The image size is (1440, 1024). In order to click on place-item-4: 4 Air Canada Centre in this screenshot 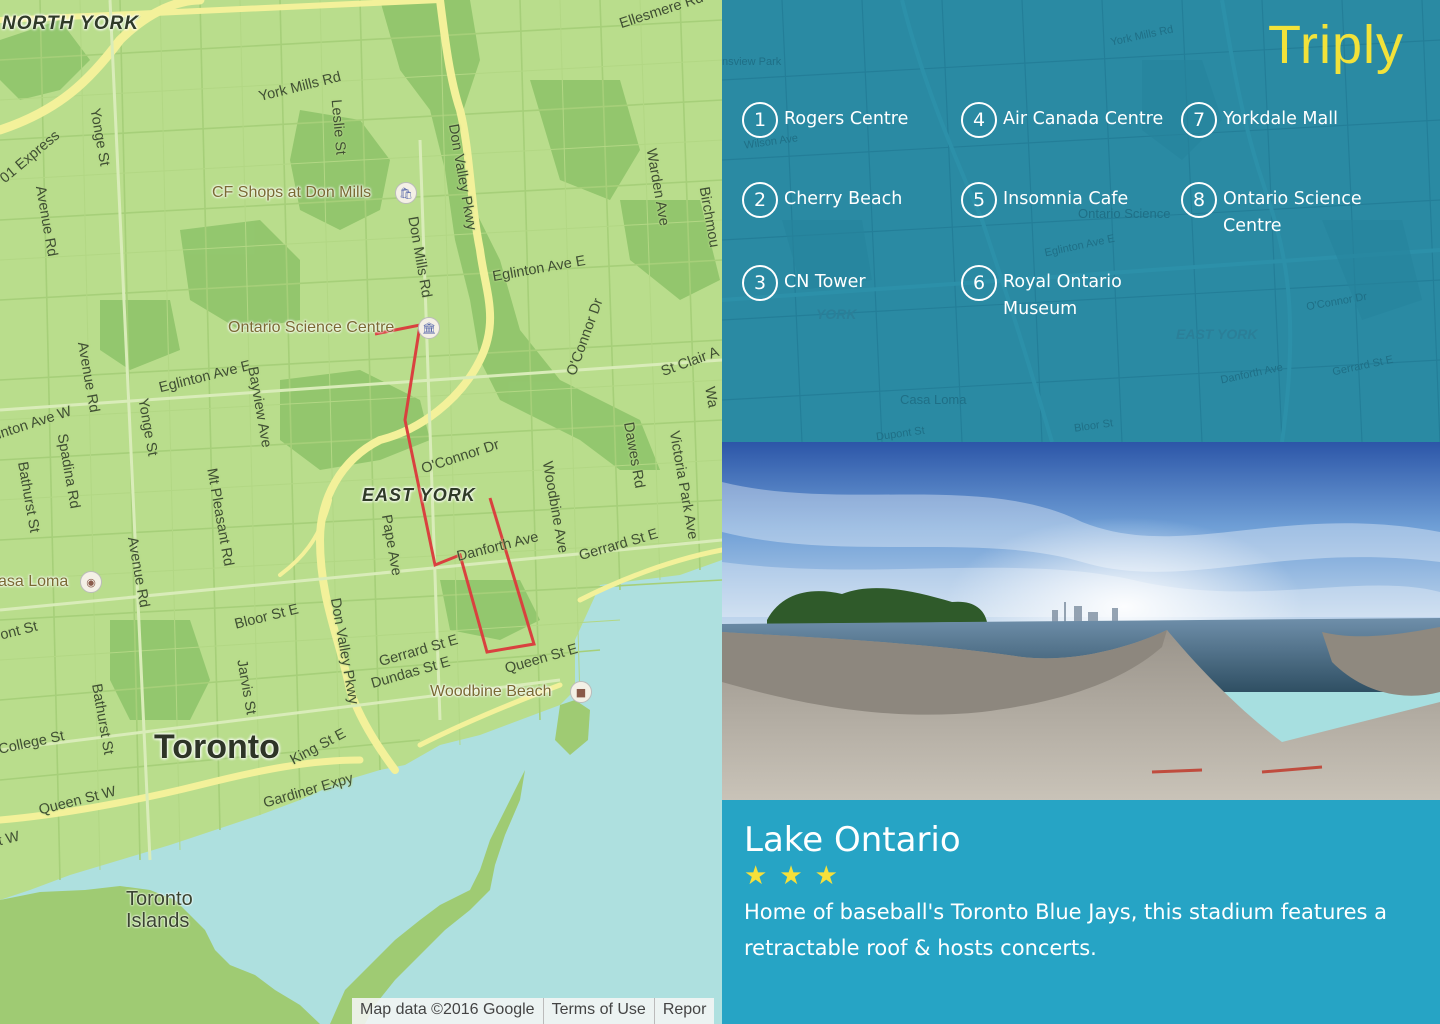, I will do `click(1069, 120)`.